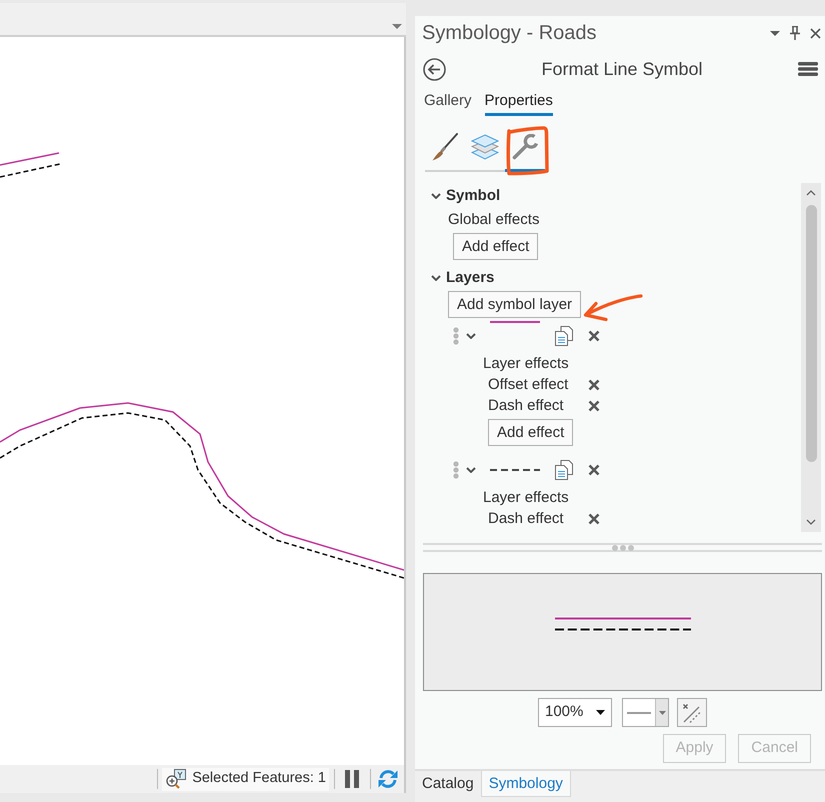 The height and width of the screenshot is (802, 825). What do you see at coordinates (515, 322) in the screenshot?
I see `line-swatch` at bounding box center [515, 322].